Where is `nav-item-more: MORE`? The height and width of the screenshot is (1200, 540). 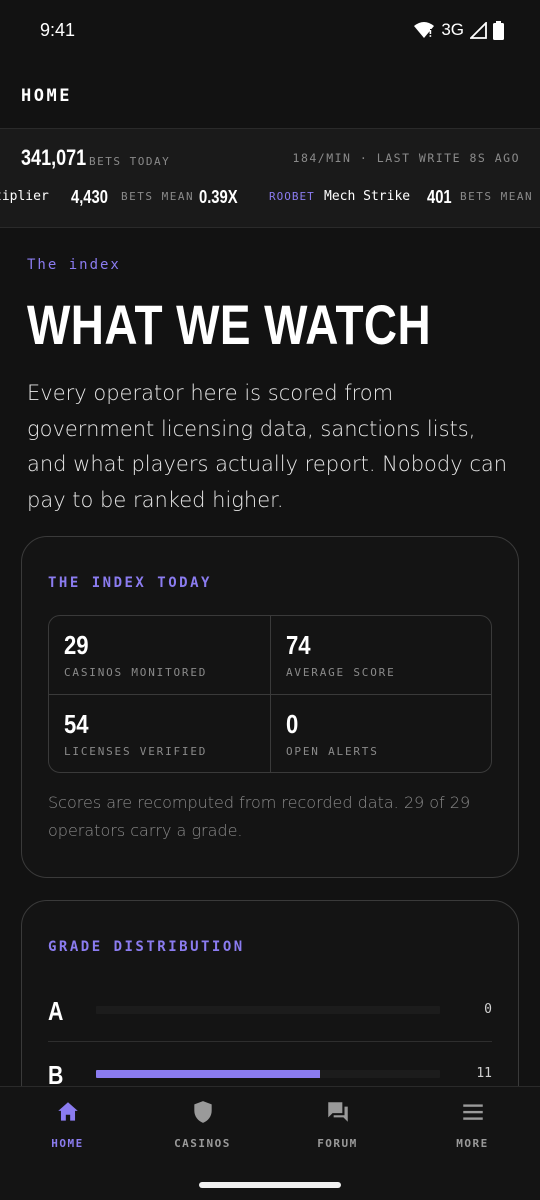
nav-item-more: MORE is located at coordinates (472, 1127).